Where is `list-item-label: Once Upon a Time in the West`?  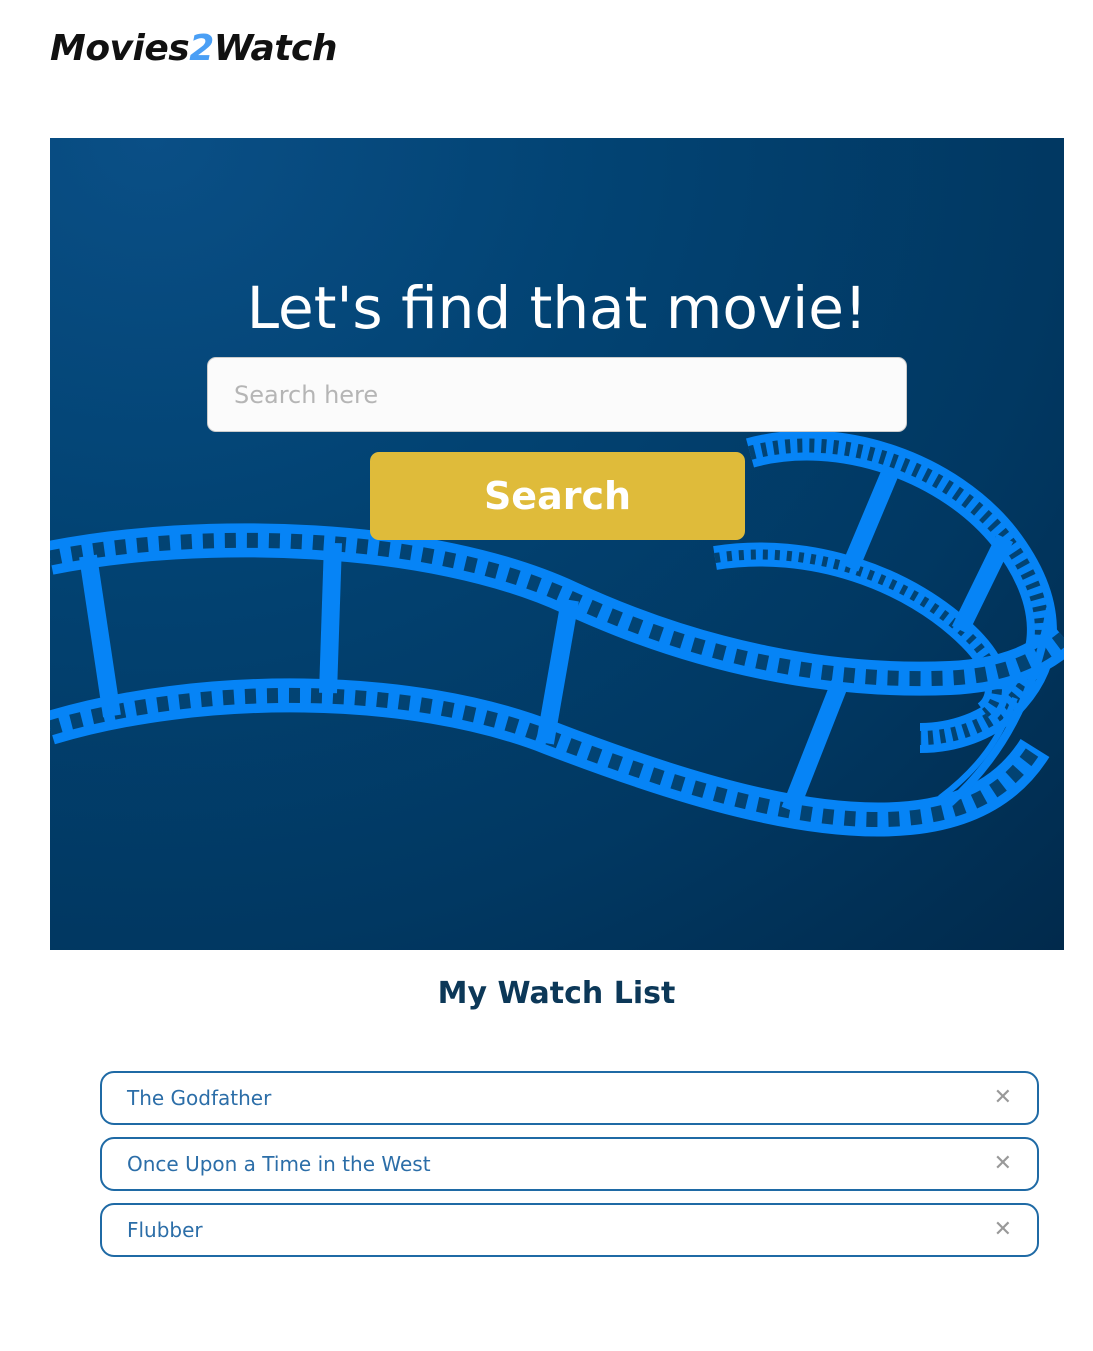
list-item-label: Once Upon a Time in the West is located at coordinates (279, 1164).